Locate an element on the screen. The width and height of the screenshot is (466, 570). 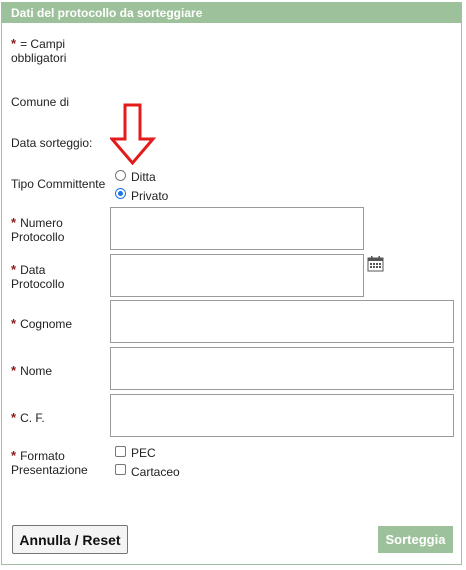
data-protocollo-input is located at coordinates (237, 275).